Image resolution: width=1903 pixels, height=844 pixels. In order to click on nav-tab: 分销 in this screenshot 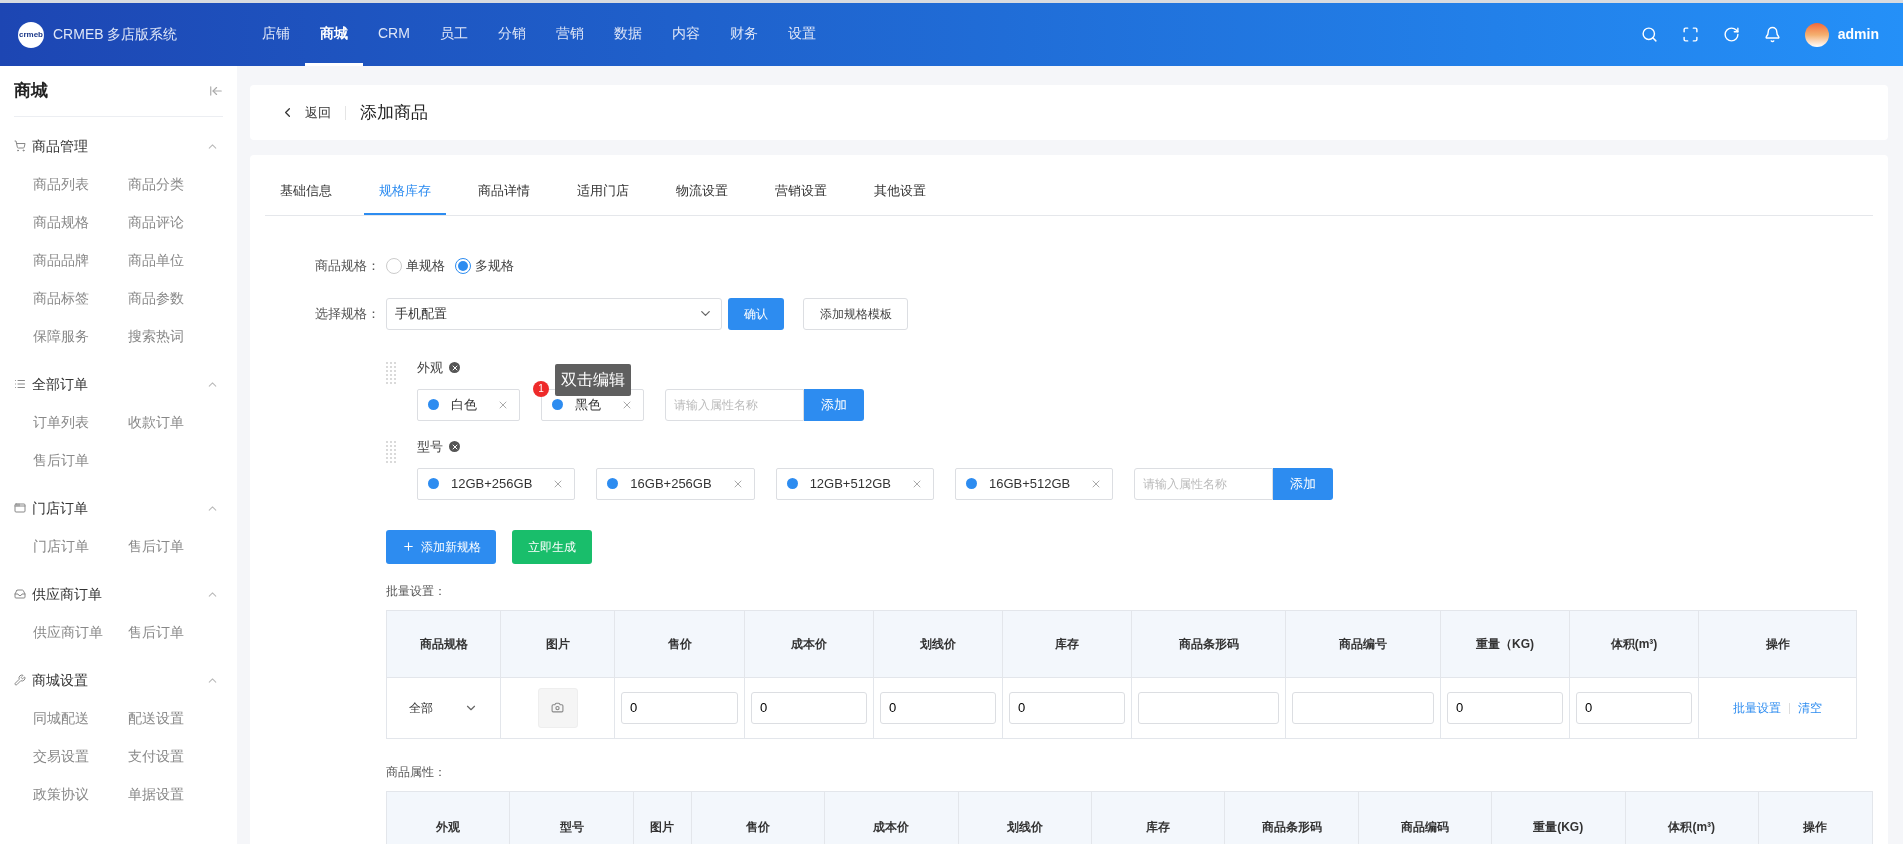, I will do `click(511, 34)`.